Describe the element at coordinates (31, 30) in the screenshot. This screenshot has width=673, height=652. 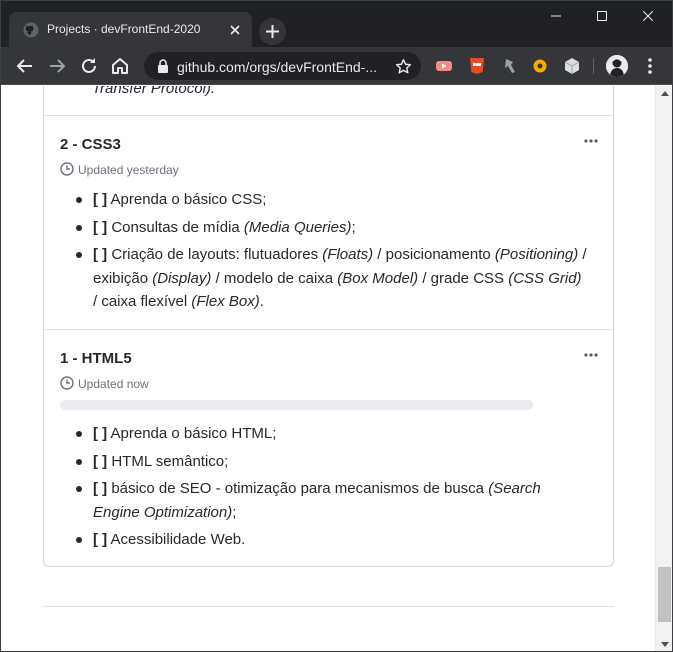
I see `github-favicon-icon` at that location.